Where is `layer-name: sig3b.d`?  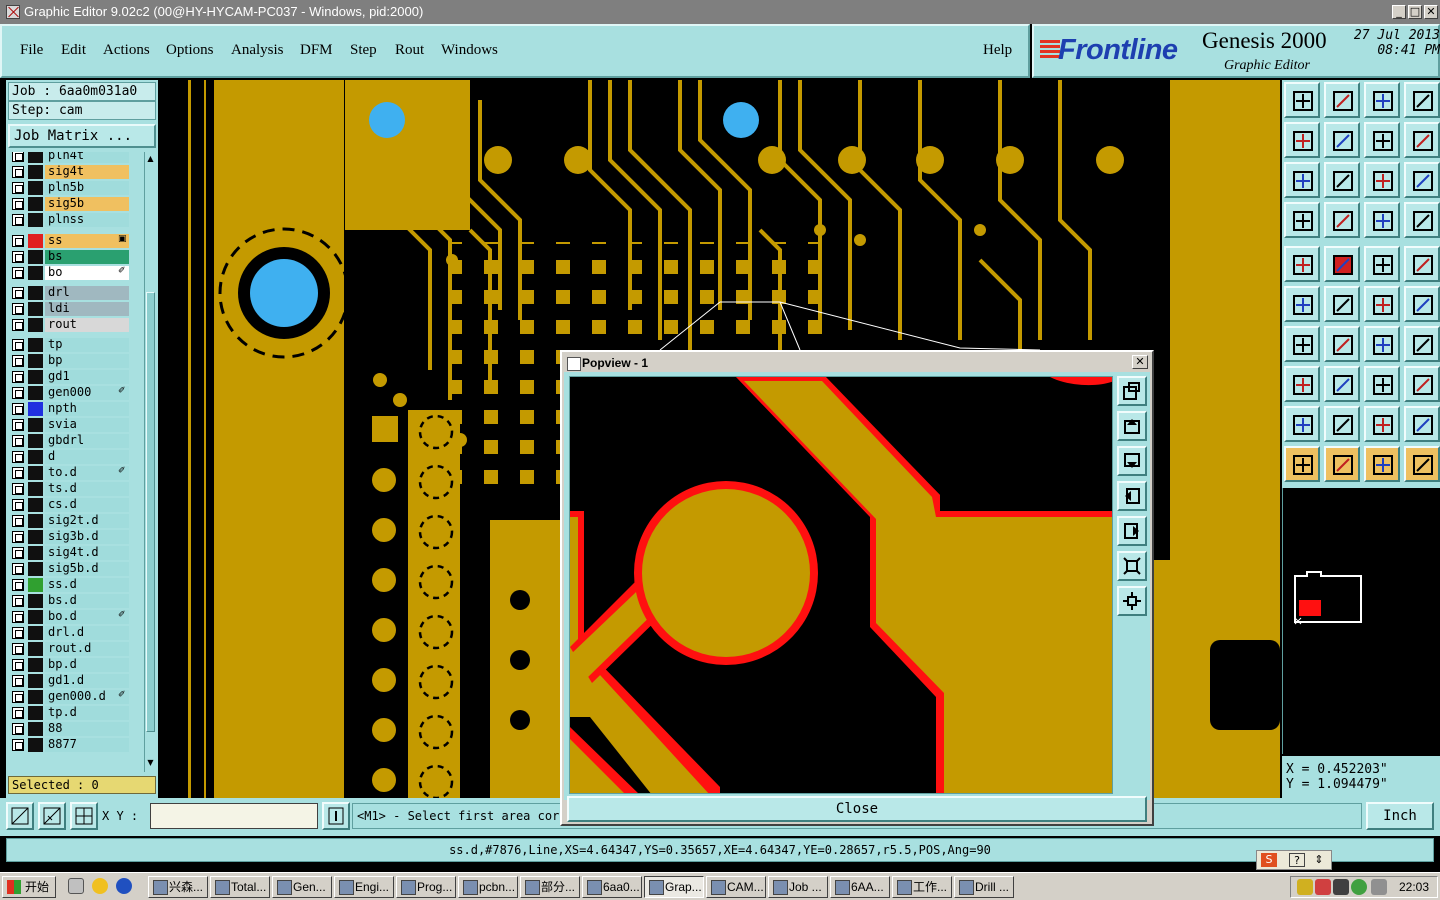 layer-name: sig3b.d is located at coordinates (87, 537).